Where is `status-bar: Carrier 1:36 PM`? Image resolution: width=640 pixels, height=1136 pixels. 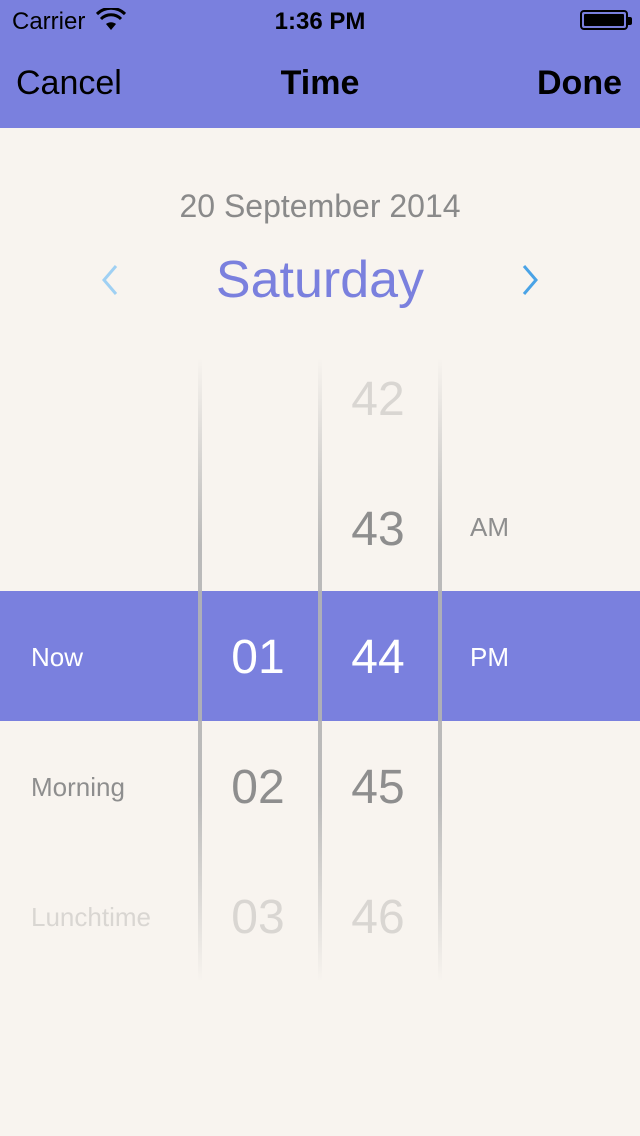
status-bar: Carrier 1:36 PM is located at coordinates (320, 20).